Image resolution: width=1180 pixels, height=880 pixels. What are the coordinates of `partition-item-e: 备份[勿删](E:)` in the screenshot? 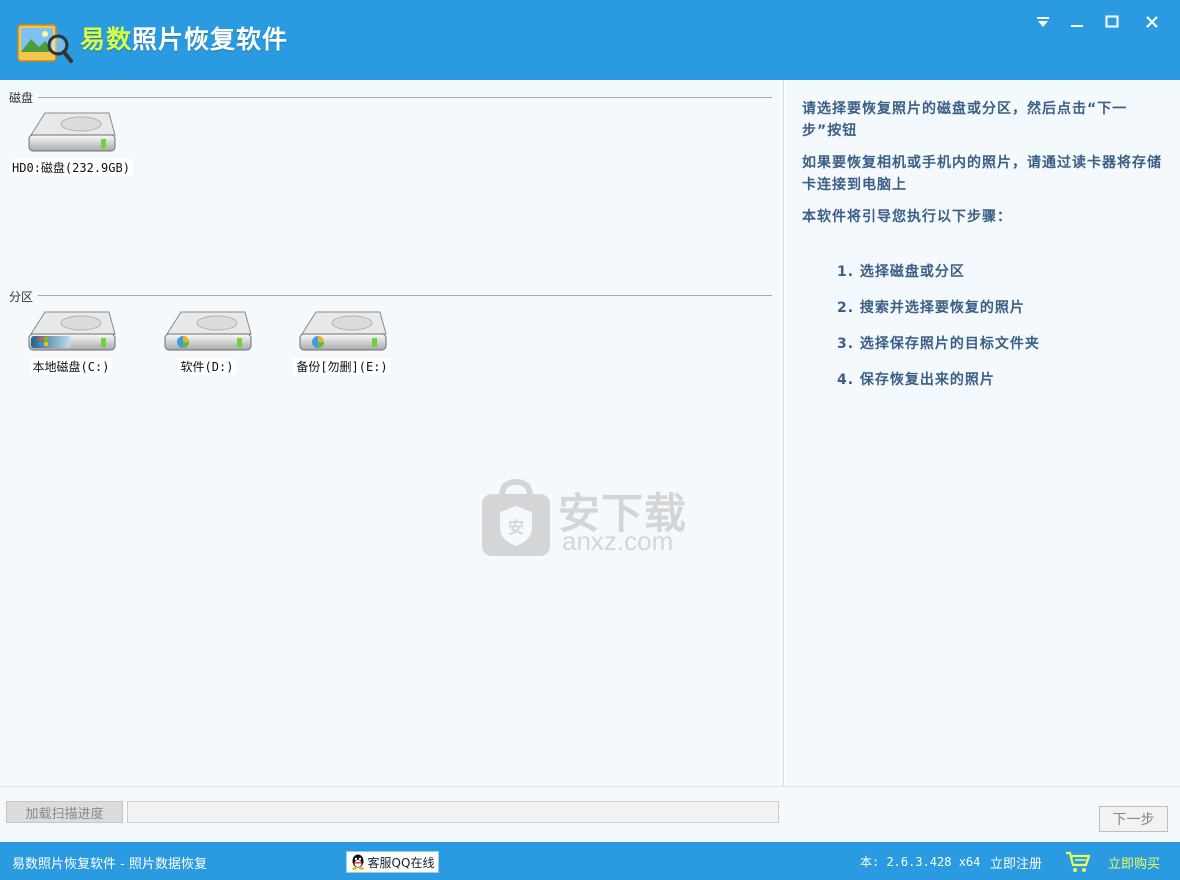 It's located at (342, 340).